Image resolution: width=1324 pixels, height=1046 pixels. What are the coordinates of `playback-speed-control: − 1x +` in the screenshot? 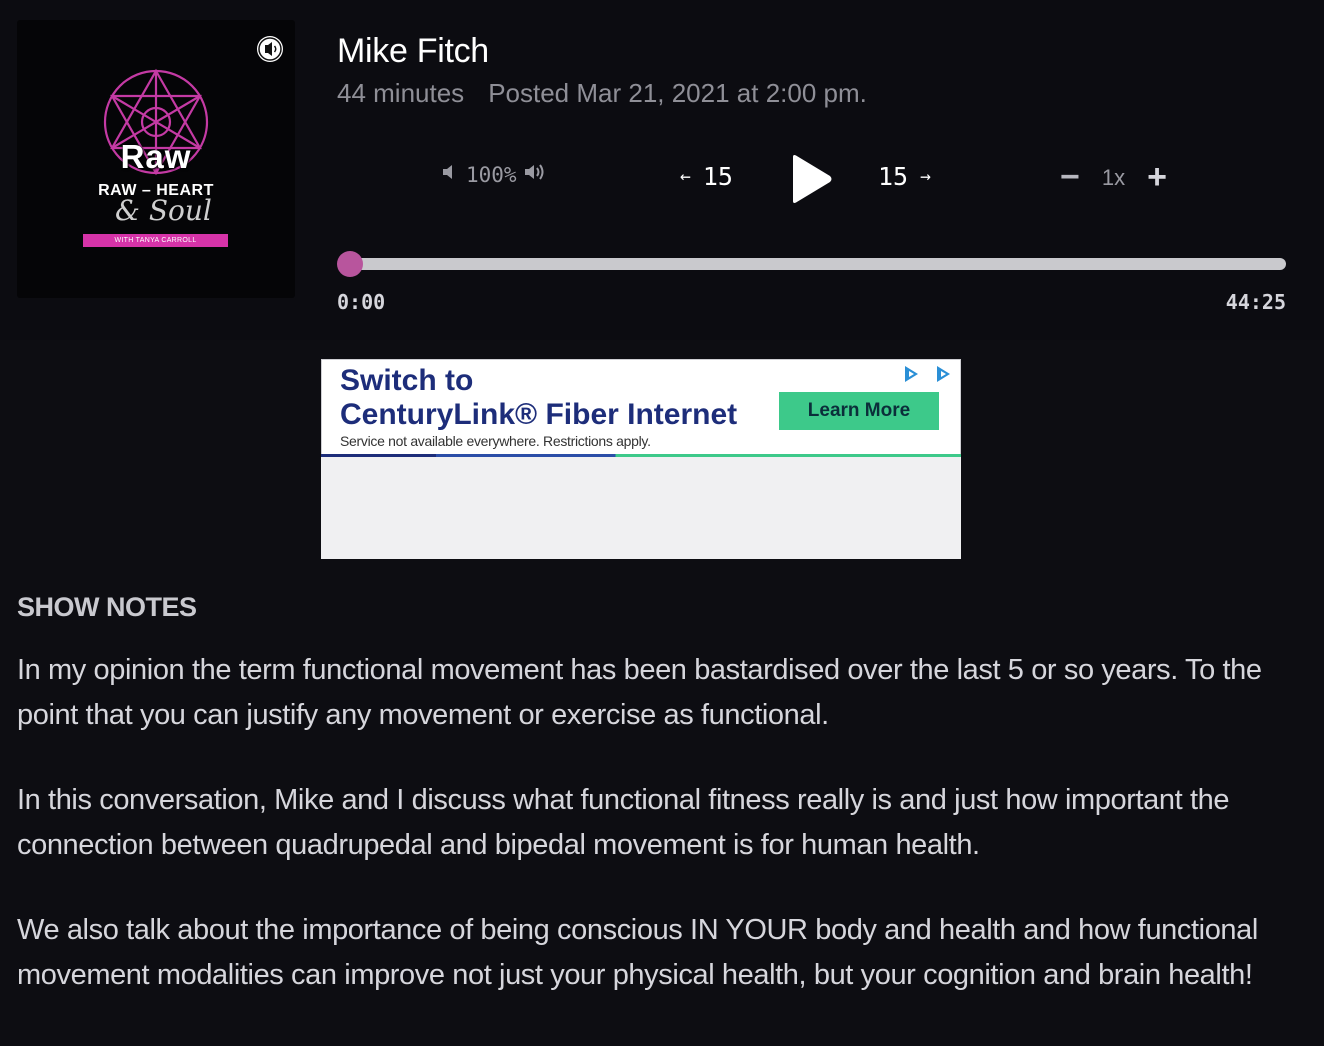 It's located at (1113, 177).